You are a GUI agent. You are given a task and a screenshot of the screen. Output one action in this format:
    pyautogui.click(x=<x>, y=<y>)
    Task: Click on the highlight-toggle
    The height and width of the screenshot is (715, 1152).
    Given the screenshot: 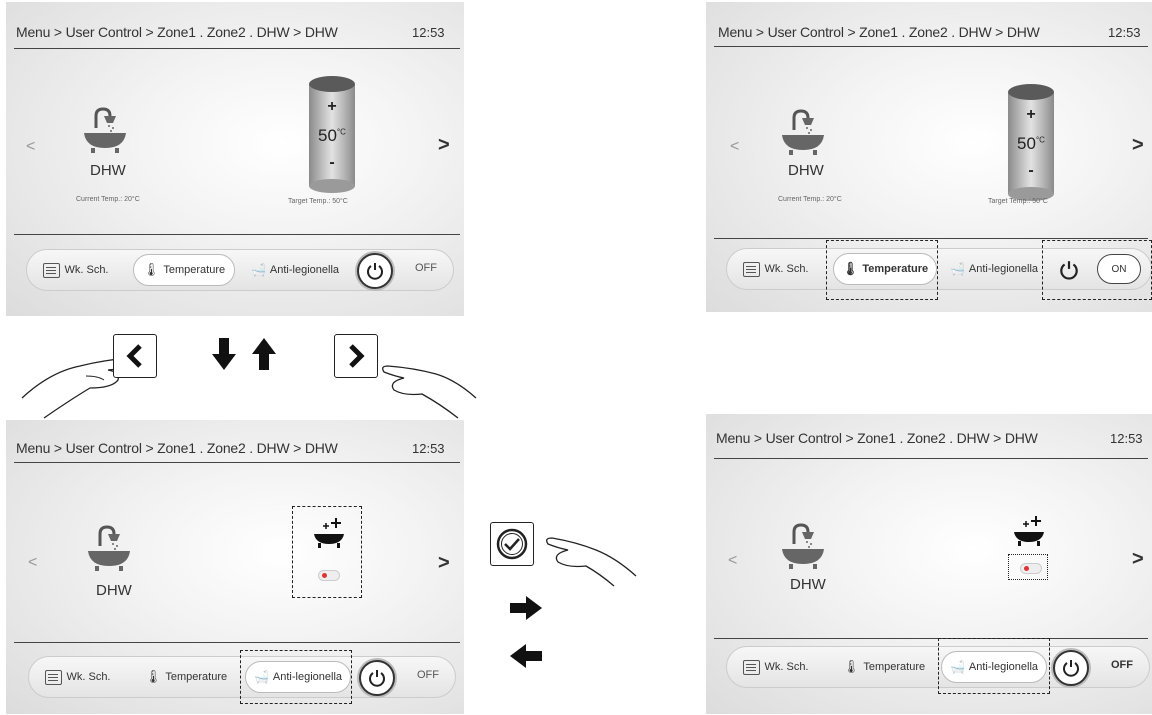 What is the action you would take?
    pyautogui.click(x=1028, y=567)
    